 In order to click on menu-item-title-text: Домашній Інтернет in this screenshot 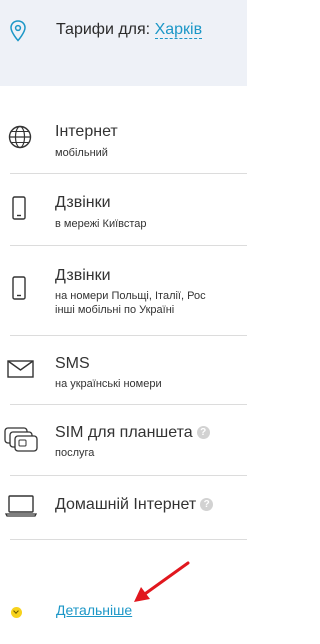, I will do `click(126, 504)`.